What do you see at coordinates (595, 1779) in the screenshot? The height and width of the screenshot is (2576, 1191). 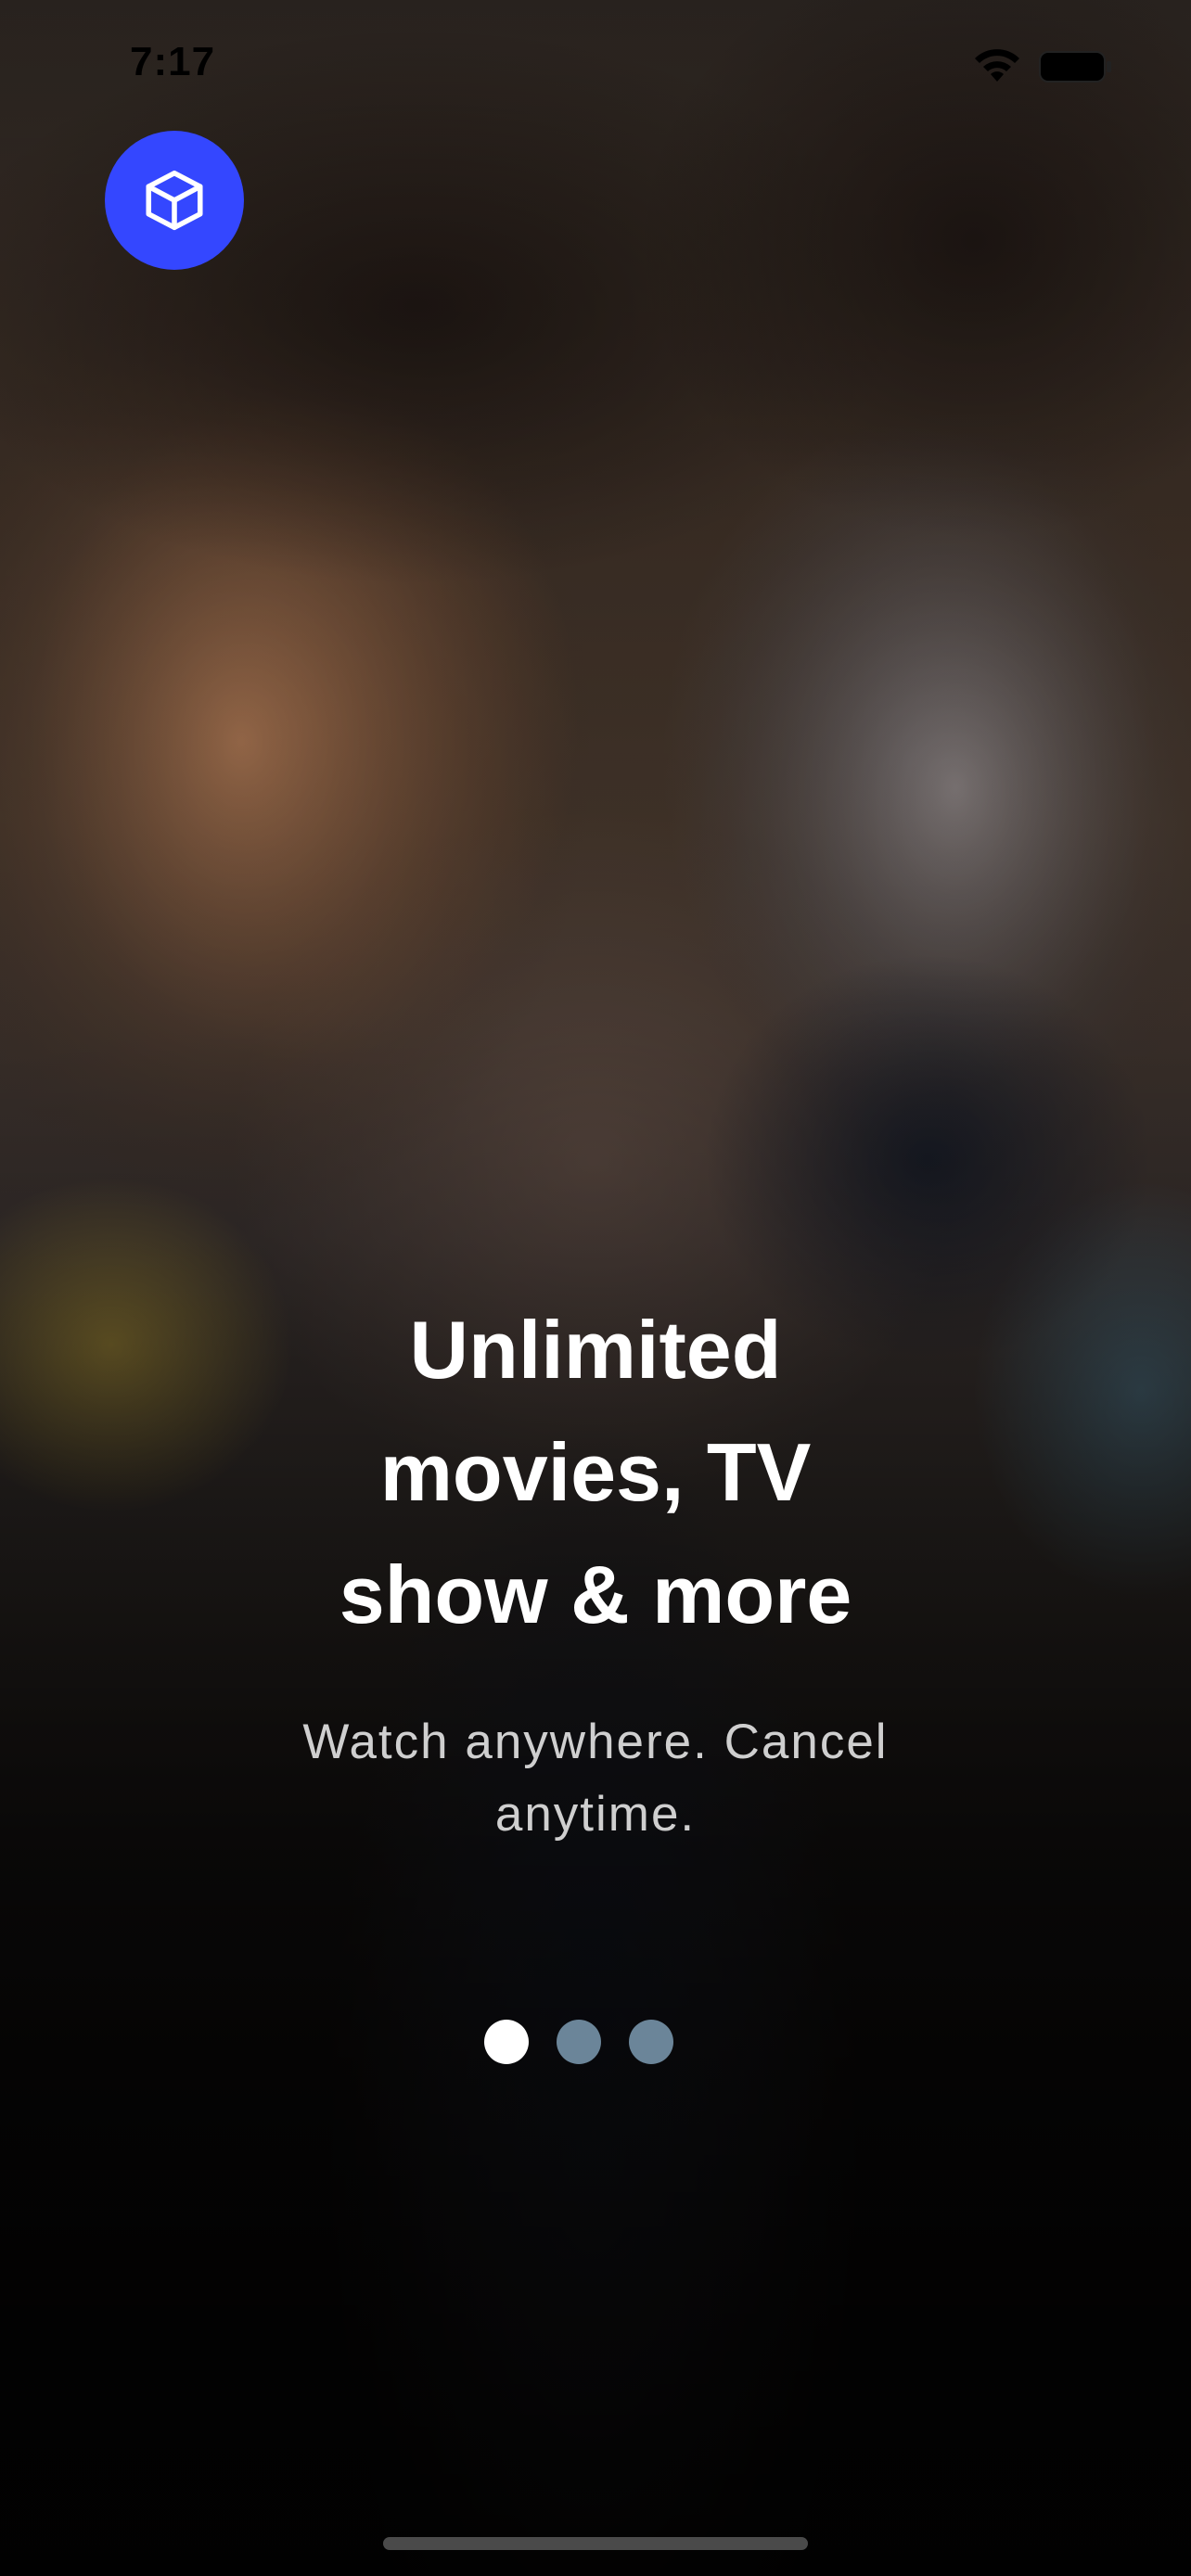 I see `onboarding-subtitle: Watch anywhere. Cancel anytime.` at bounding box center [595, 1779].